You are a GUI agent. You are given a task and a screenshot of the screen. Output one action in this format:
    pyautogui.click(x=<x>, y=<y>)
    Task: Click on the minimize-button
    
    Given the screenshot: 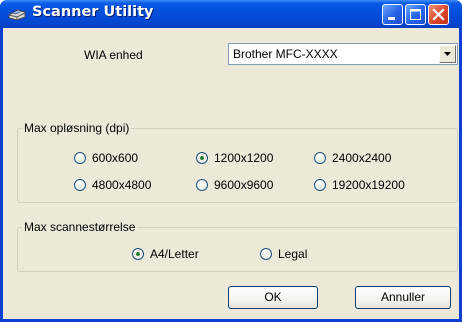 What is the action you would take?
    pyautogui.click(x=392, y=14)
    